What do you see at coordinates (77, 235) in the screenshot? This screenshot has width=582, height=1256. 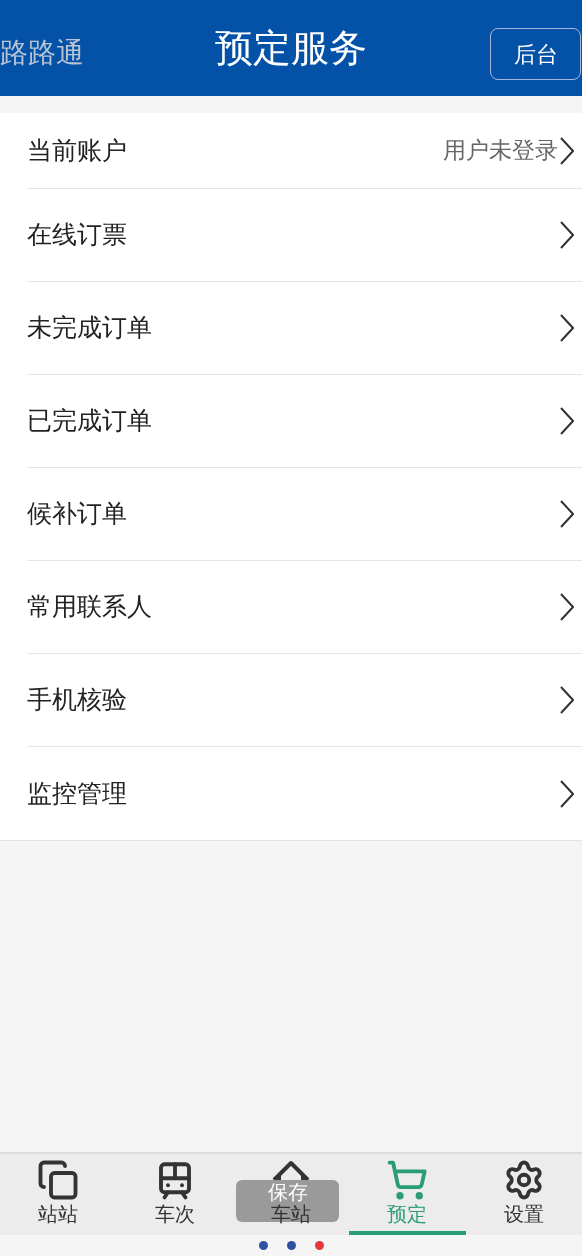 I see `menu-label: 在线订票` at bounding box center [77, 235].